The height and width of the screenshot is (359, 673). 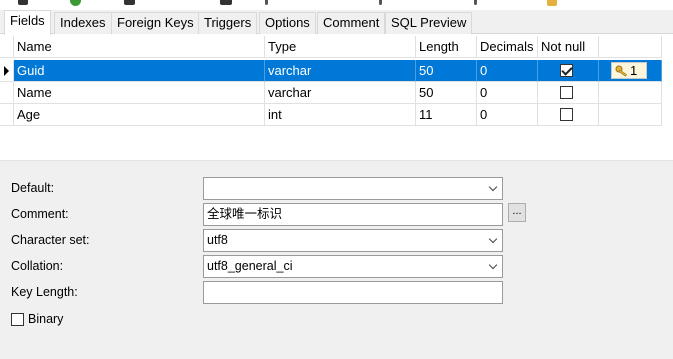 I want to click on column-header-name: Name, so click(x=139, y=47).